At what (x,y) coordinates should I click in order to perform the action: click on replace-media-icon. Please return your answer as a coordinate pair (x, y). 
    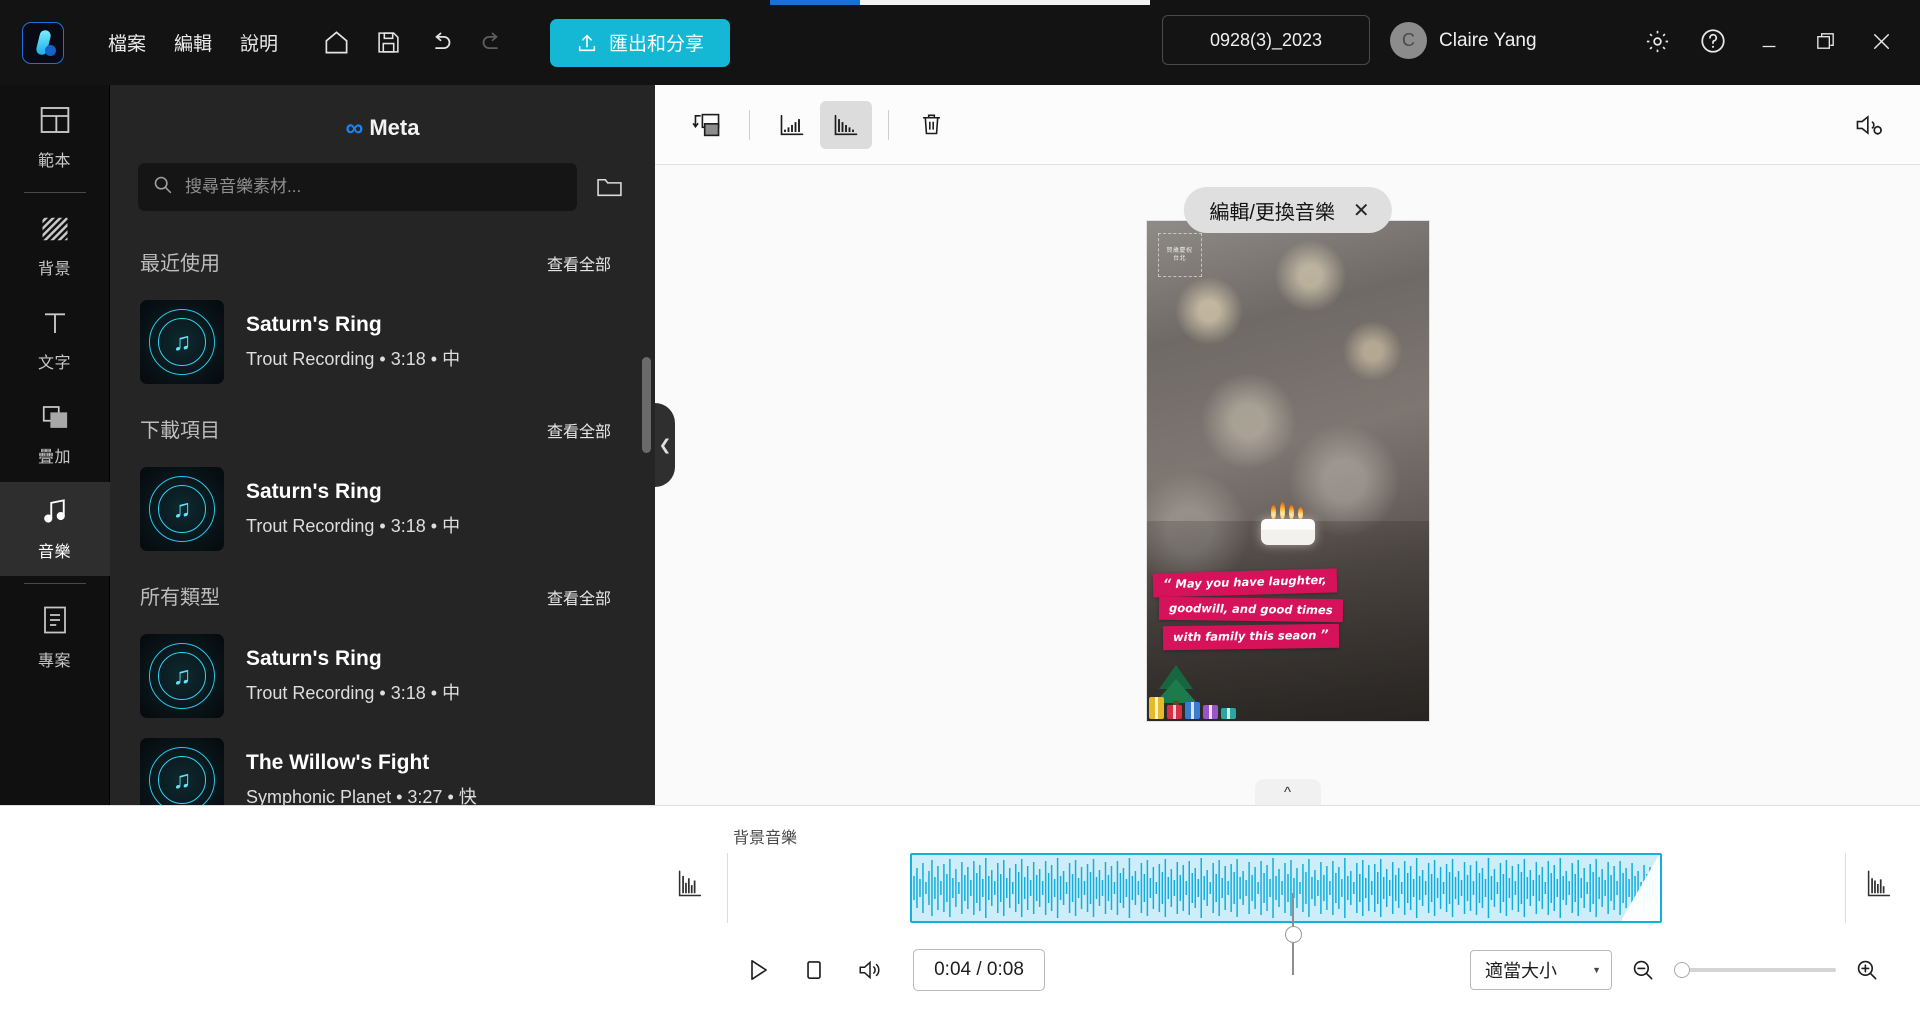
    Looking at the image, I should click on (707, 125).